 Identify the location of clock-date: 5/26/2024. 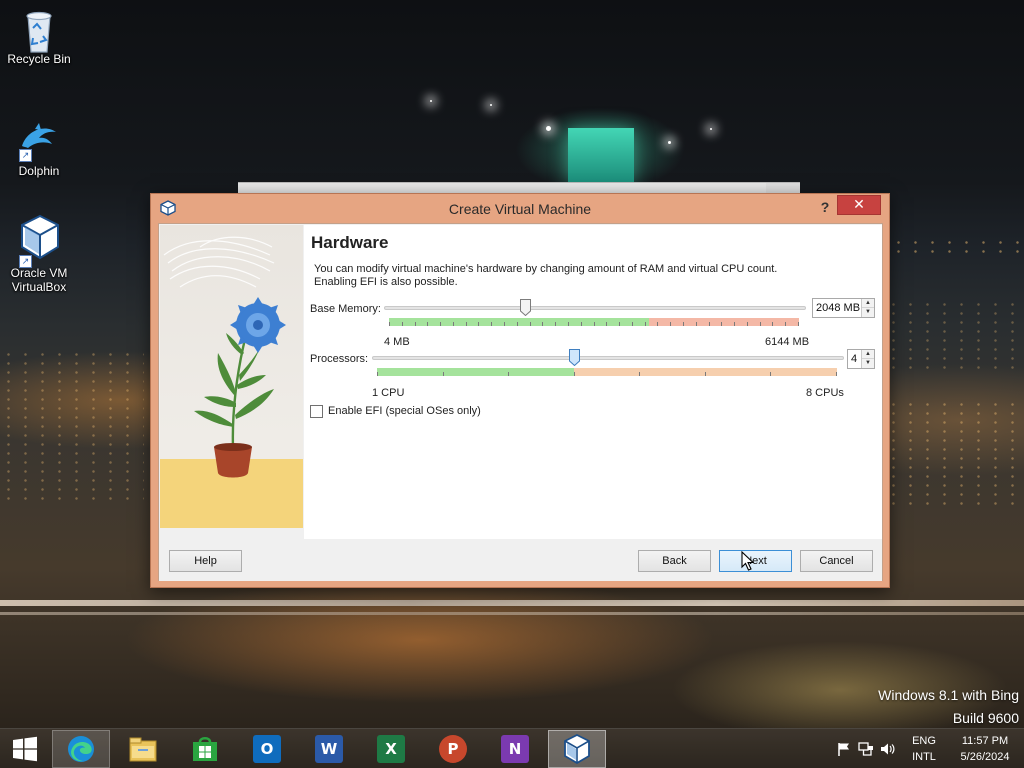
(985, 757).